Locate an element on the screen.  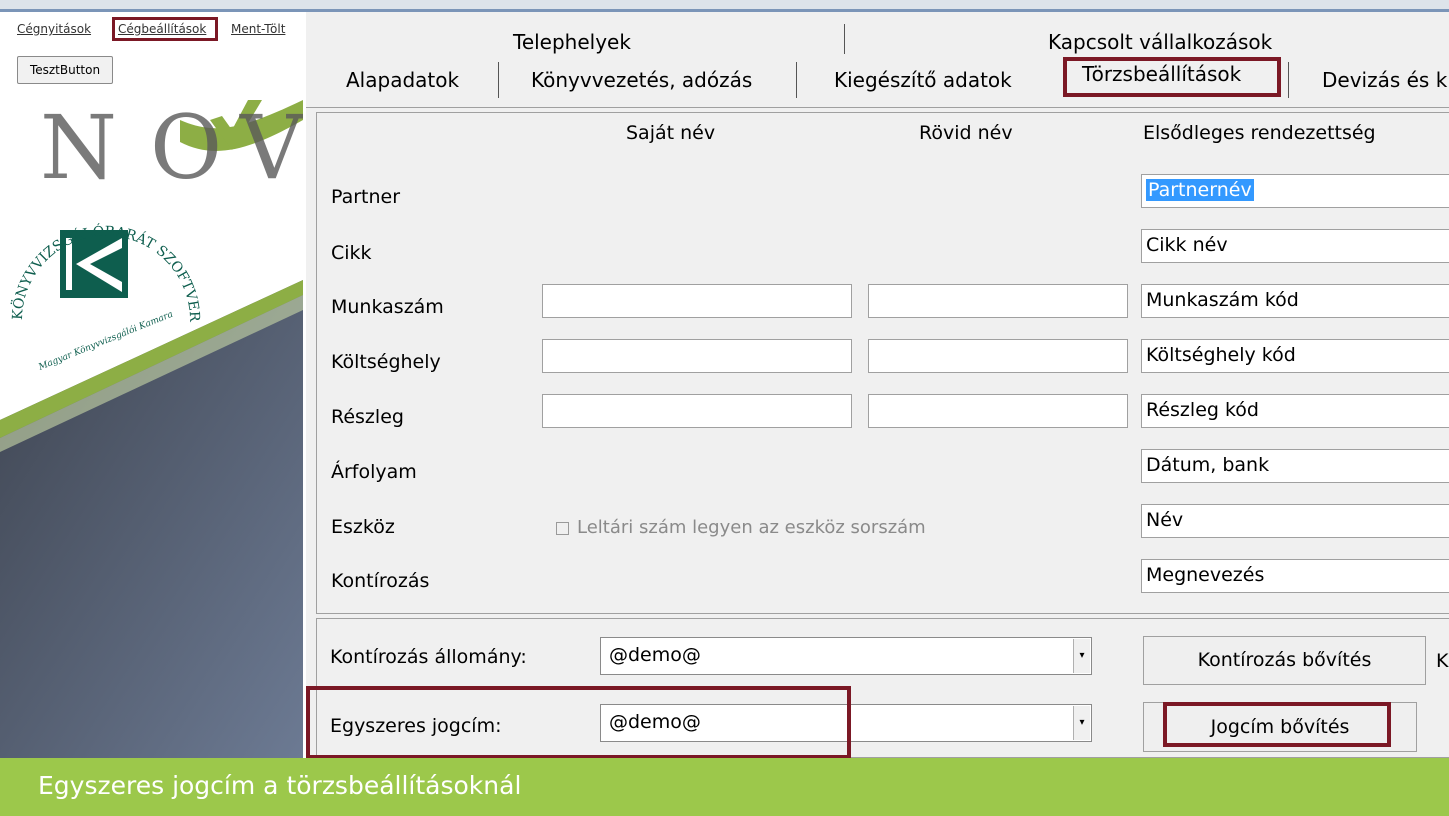
row-label-cikk: Cikk is located at coordinates (351, 253).